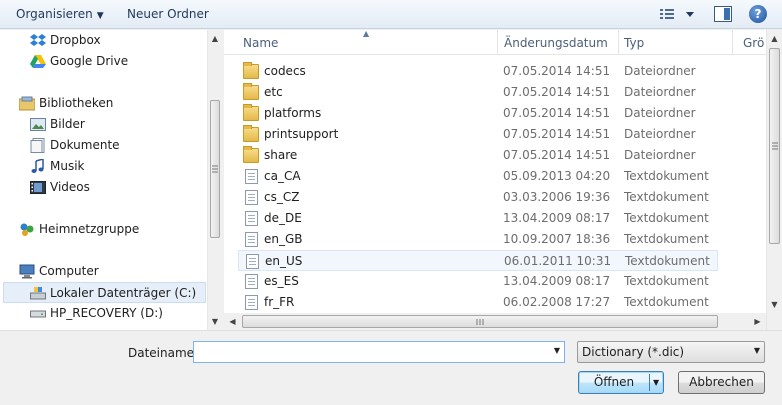 The image size is (782, 405). I want to click on column-header-size: Grö, so click(753, 43).